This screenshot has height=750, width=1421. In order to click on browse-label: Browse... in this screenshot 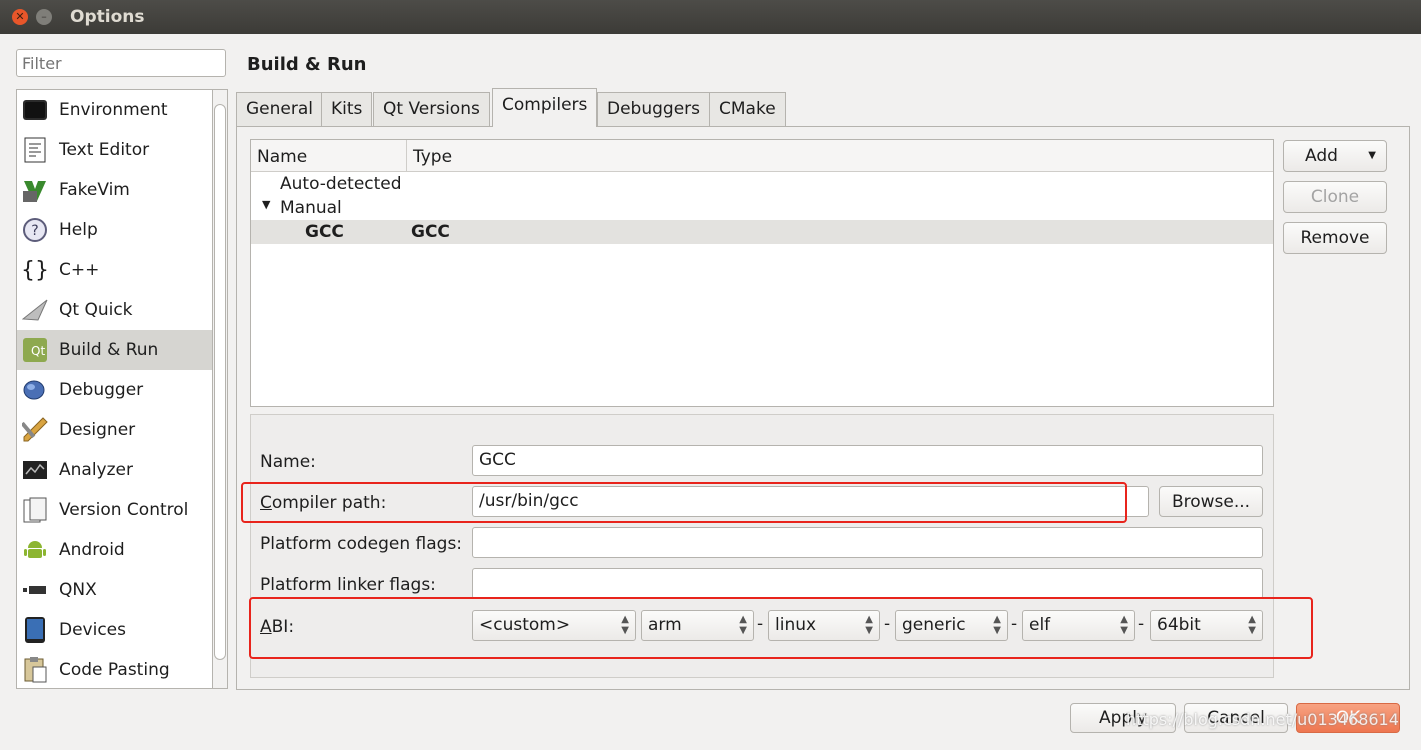, I will do `click(1211, 502)`.